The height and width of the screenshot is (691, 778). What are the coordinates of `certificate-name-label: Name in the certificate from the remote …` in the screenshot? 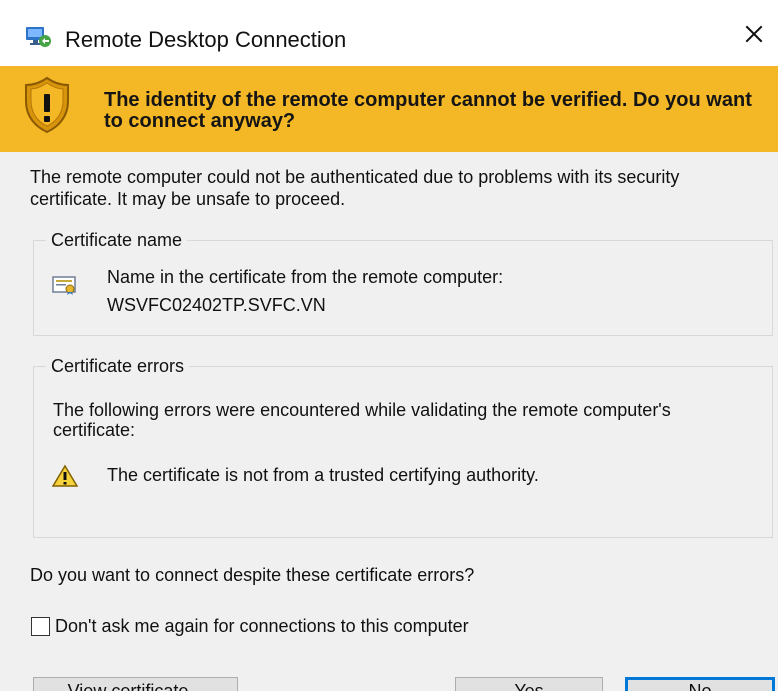 It's located at (305, 277).